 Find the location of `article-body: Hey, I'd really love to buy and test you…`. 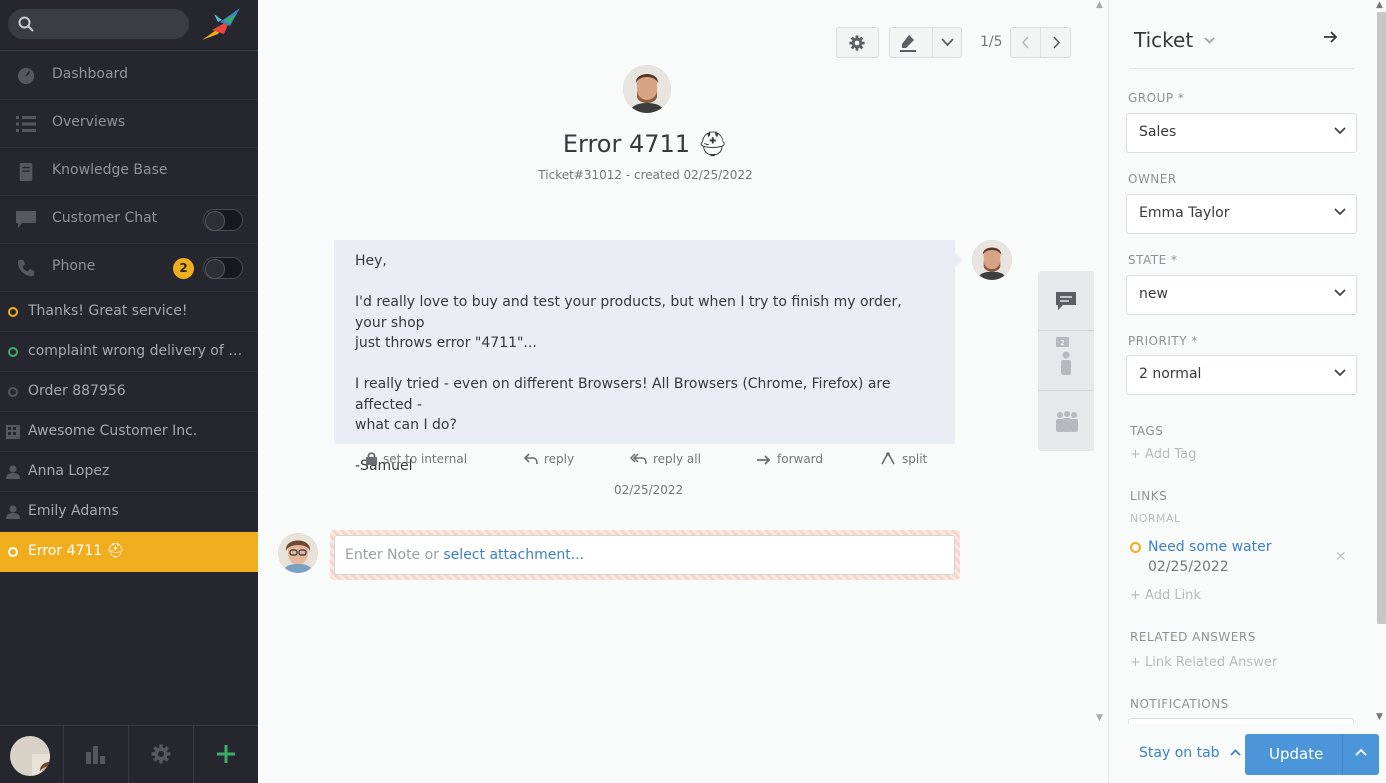

article-body: Hey, I'd really love to buy and test you… is located at coordinates (648, 357).